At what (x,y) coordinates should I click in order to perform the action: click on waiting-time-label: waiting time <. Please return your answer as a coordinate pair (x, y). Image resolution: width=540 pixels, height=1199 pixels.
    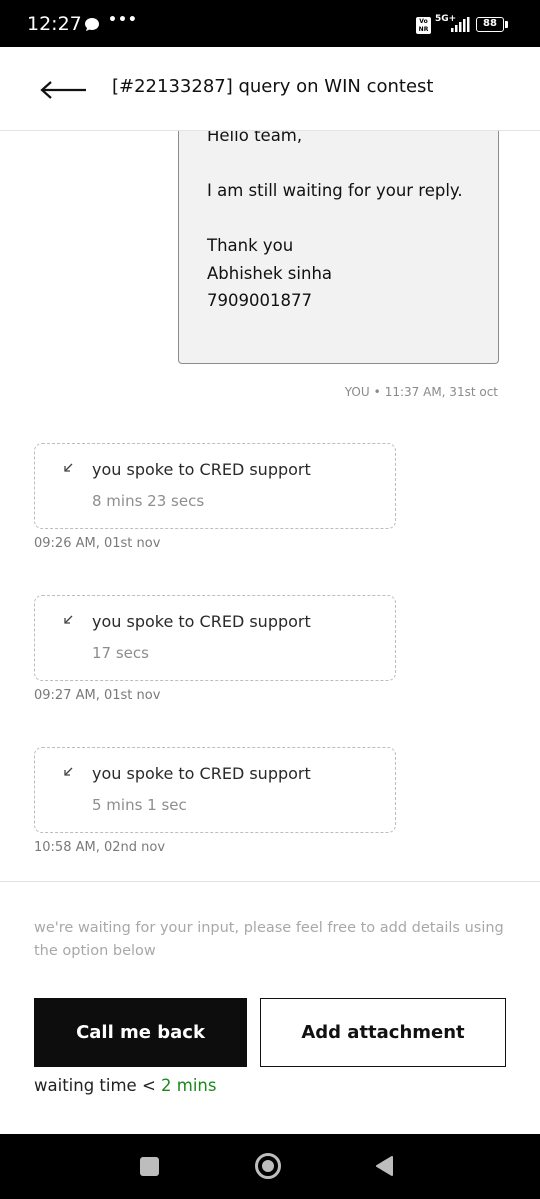
    Looking at the image, I should click on (95, 1085).